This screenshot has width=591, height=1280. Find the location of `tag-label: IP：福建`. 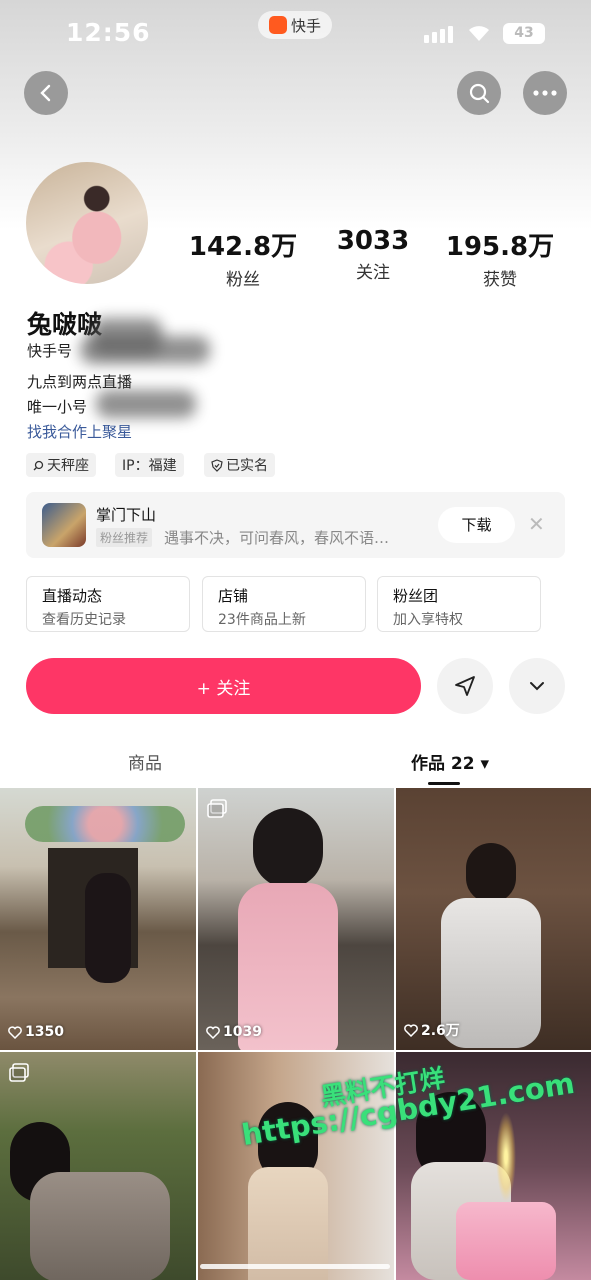

tag-label: IP：福建 is located at coordinates (149, 466).